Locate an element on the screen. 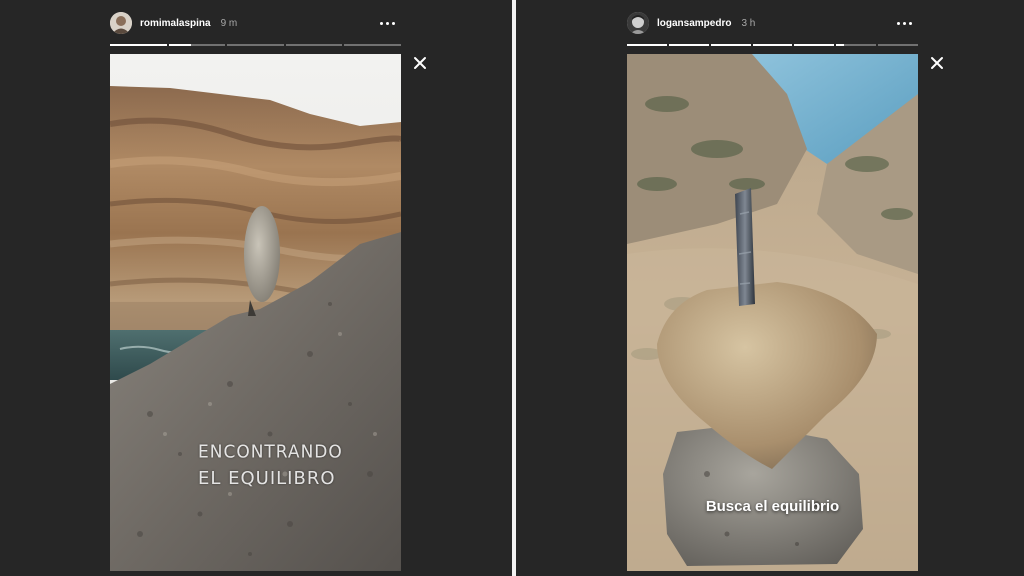 This screenshot has height=576, width=1024. timestamp: 3 h is located at coordinates (748, 23).